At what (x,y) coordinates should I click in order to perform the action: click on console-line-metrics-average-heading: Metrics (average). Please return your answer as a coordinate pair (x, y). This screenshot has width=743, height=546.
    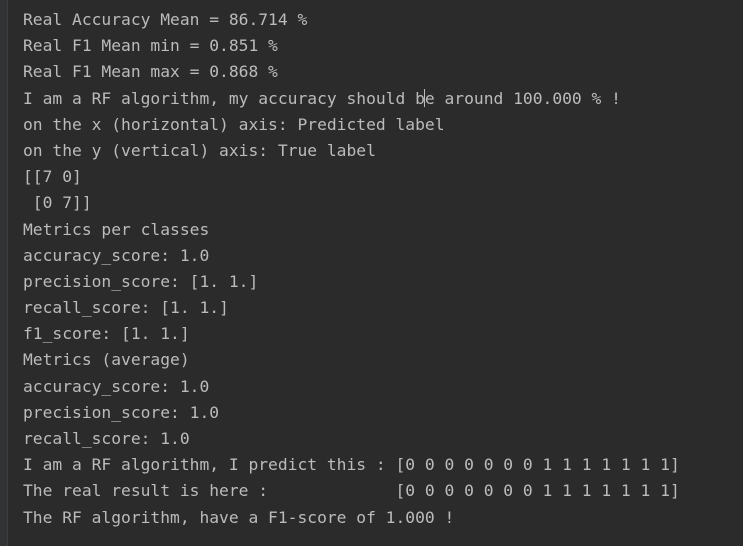
    Looking at the image, I should click on (106, 360).